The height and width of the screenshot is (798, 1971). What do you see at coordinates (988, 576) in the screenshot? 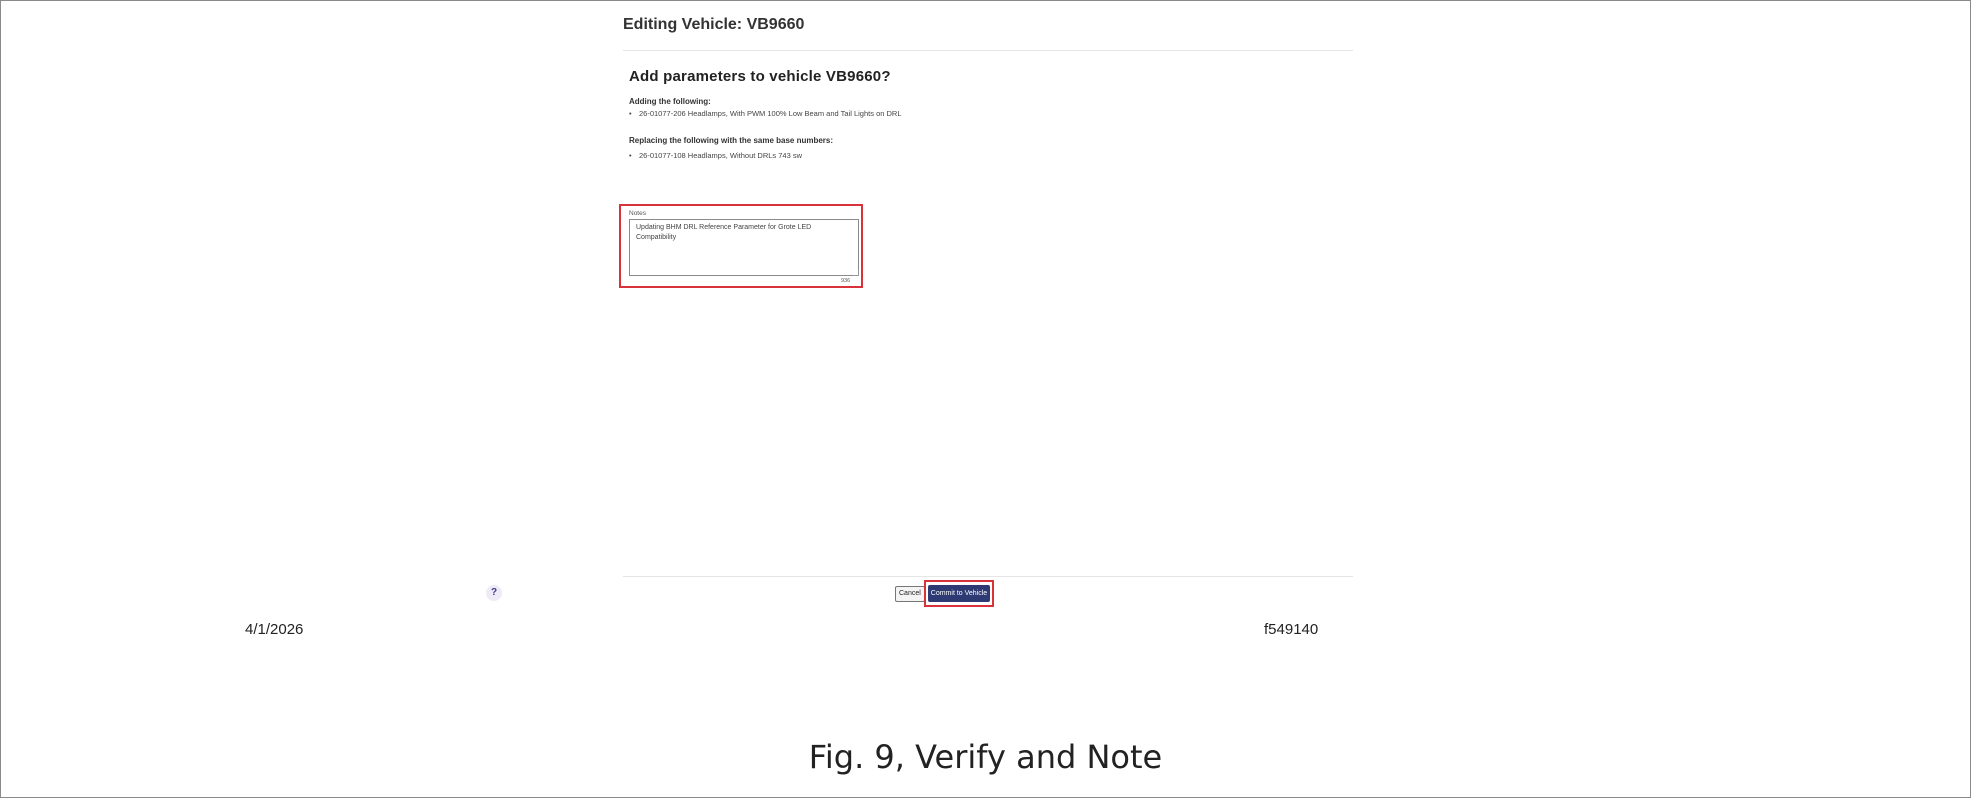
I see `footer-divider` at bounding box center [988, 576].